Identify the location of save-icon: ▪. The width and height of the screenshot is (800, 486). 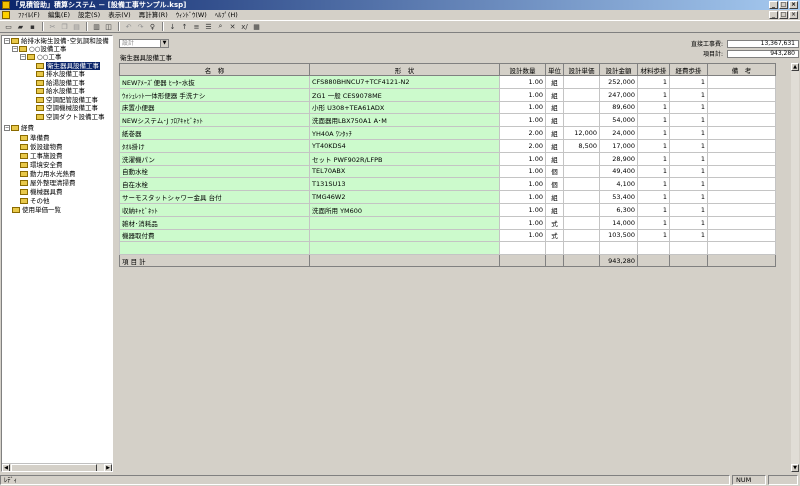
(32, 27).